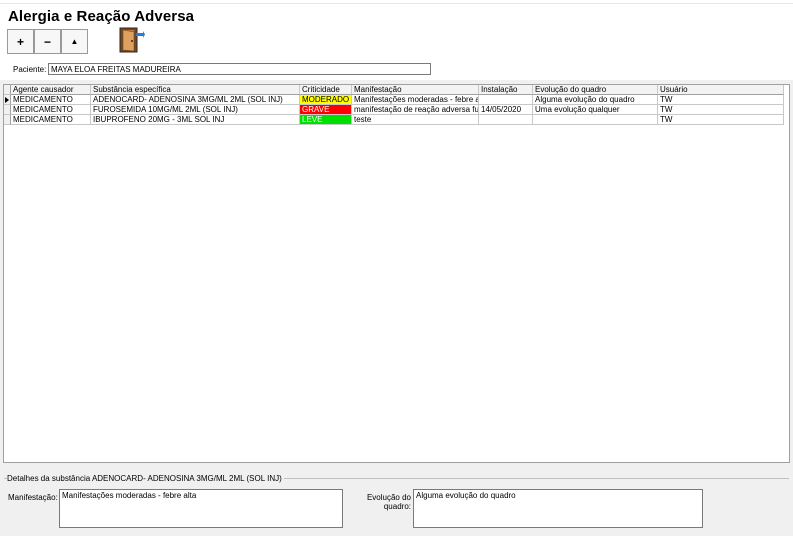  What do you see at coordinates (595, 100) in the screenshot?
I see `cell-evolucao: Alguma evolução do quadro` at bounding box center [595, 100].